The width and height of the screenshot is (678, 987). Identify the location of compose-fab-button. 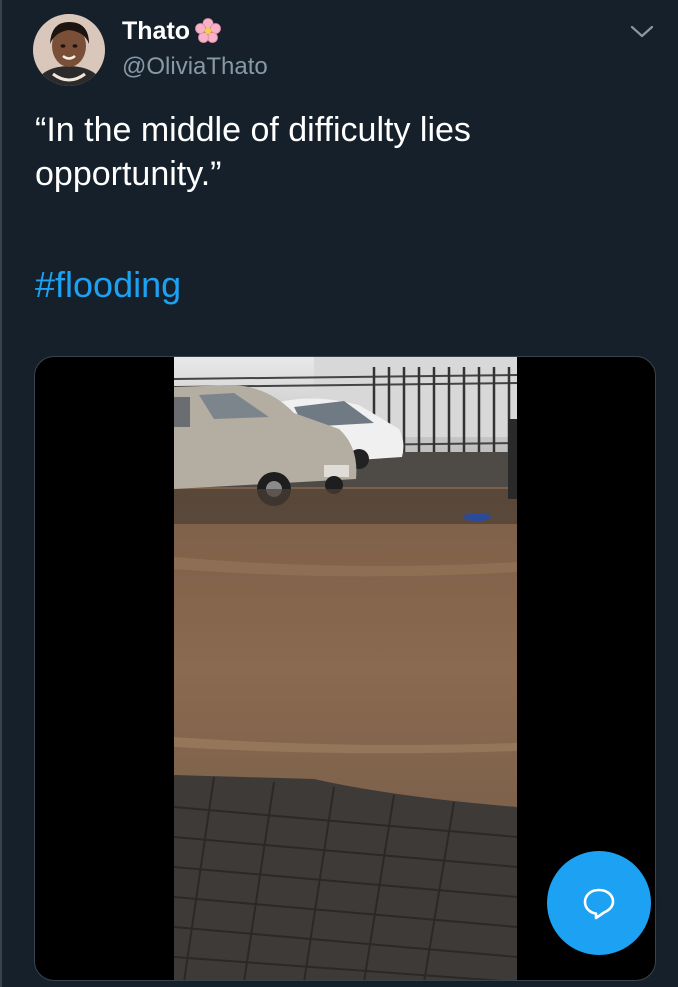
(599, 903).